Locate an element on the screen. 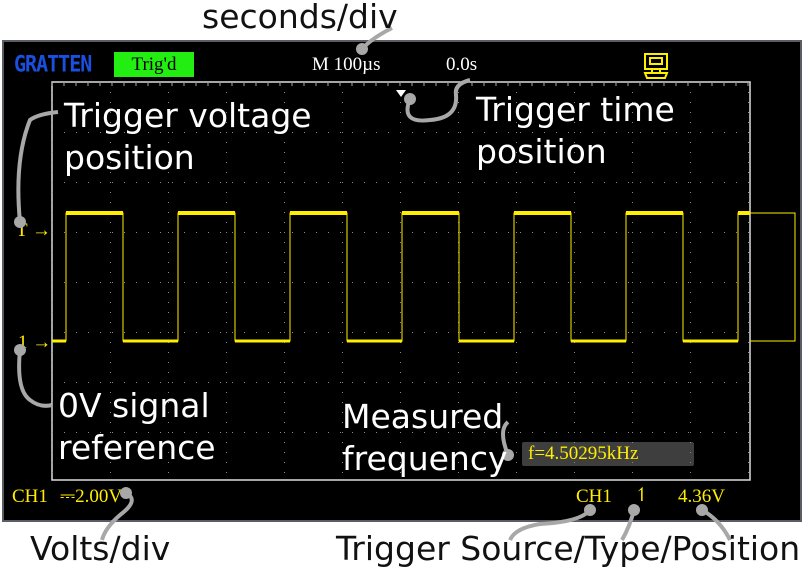 The height and width of the screenshot is (571, 802). annotation-line: 0V signal is located at coordinates (134, 405).